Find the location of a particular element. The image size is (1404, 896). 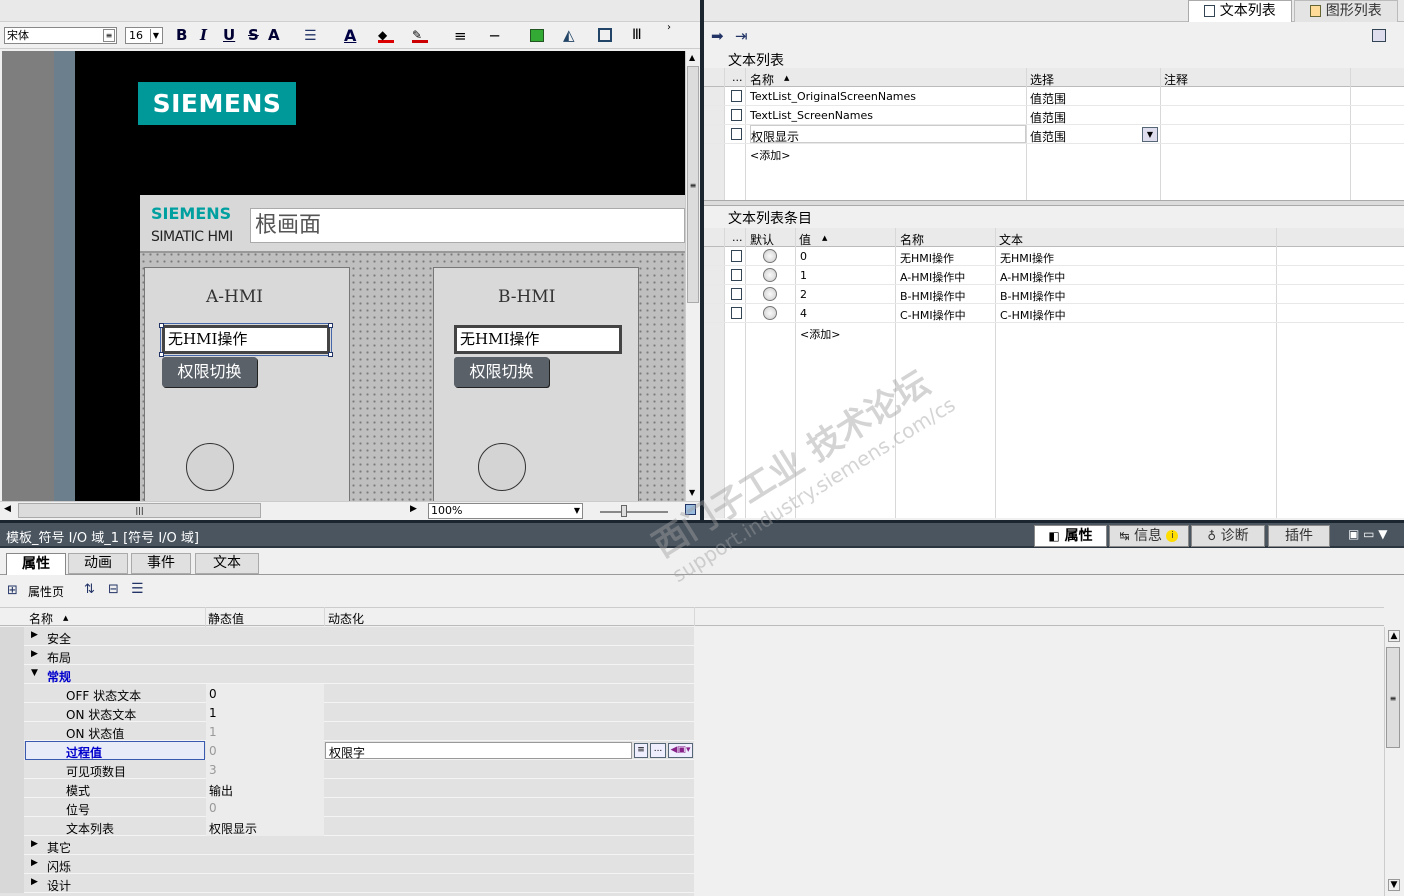

line-style-icon: ≡ is located at coordinates (460, 36).